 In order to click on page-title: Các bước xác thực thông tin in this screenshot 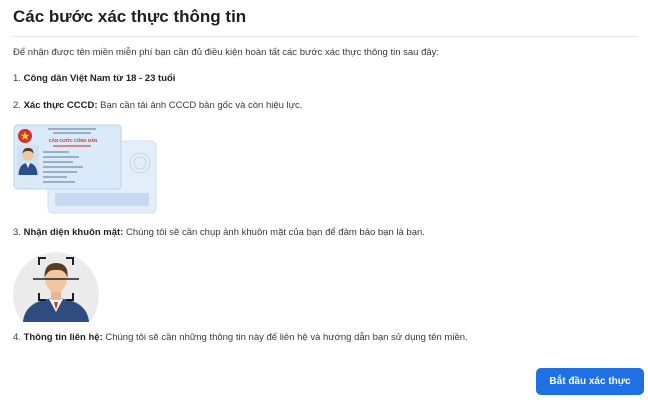, I will do `click(130, 16)`.